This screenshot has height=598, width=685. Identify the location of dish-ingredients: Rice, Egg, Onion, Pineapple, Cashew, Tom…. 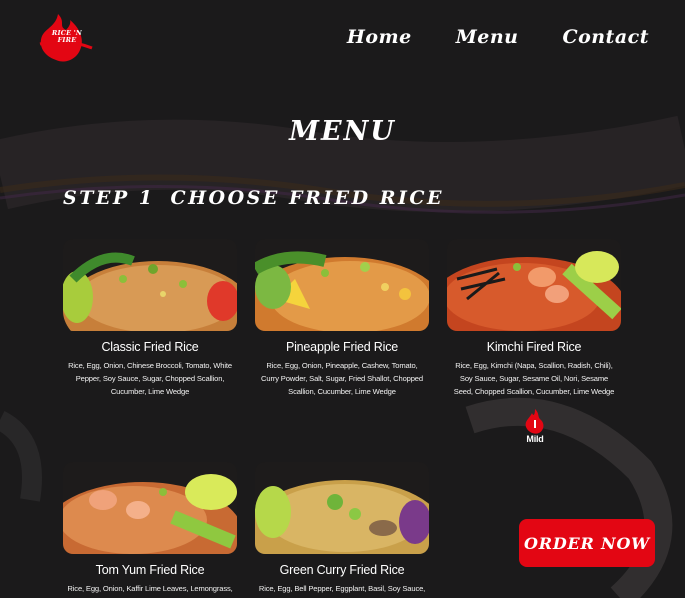
(342, 378).